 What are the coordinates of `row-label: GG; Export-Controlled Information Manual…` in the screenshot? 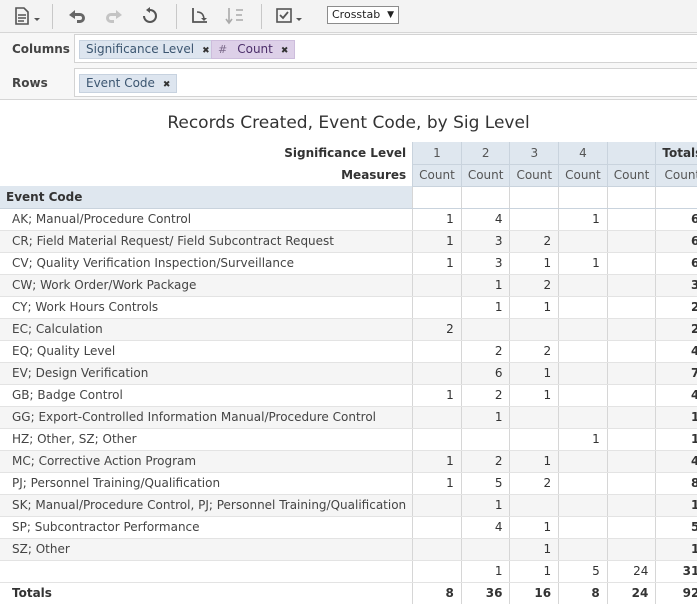 It's located at (206, 417).